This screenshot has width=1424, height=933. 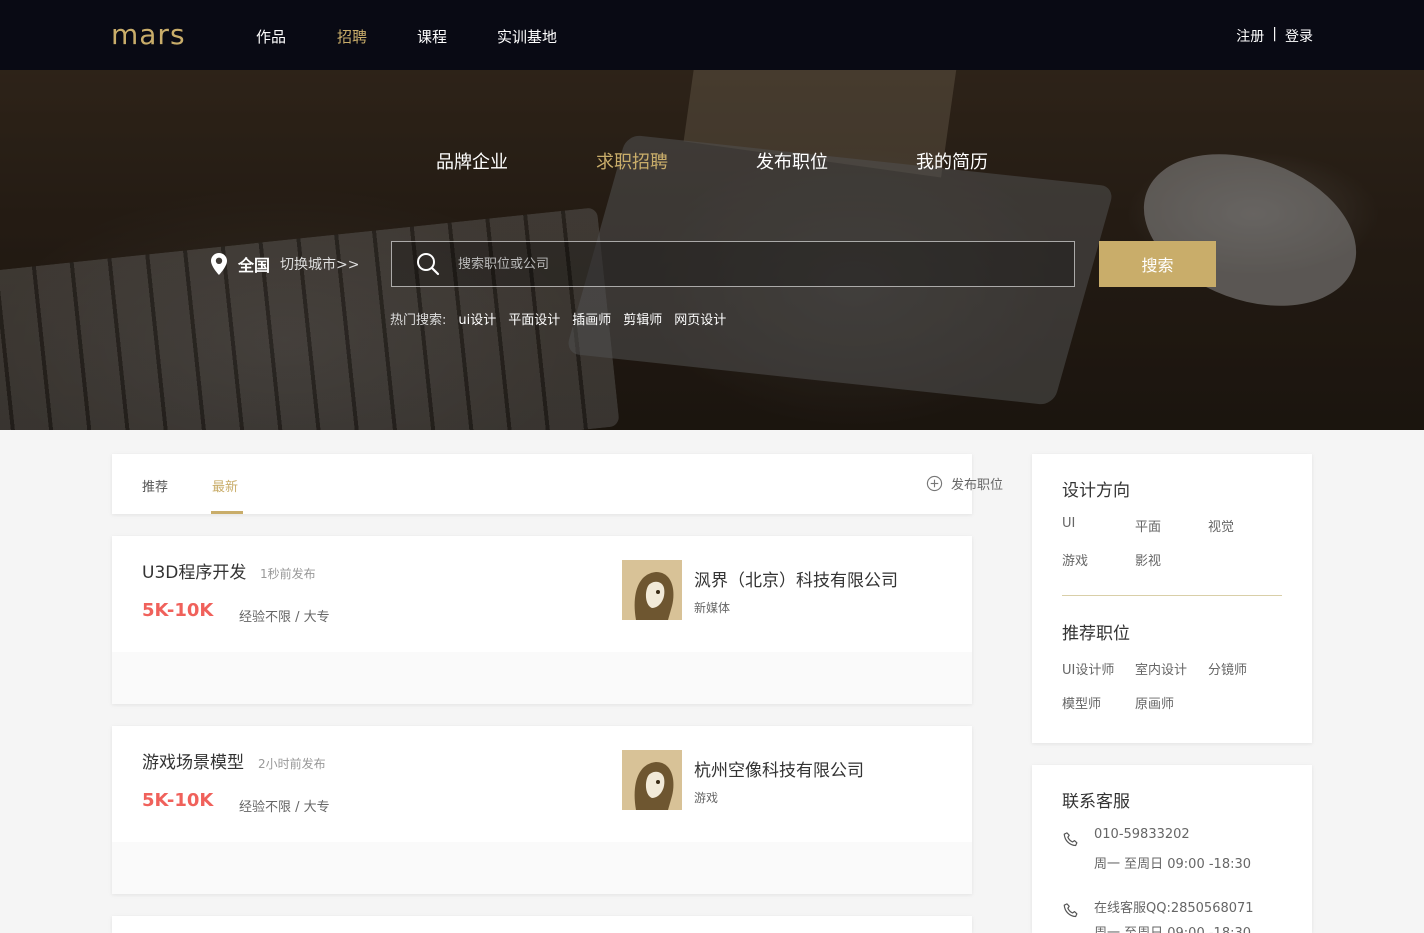 What do you see at coordinates (1068, 523) in the screenshot?
I see `design-link-ui: UI` at bounding box center [1068, 523].